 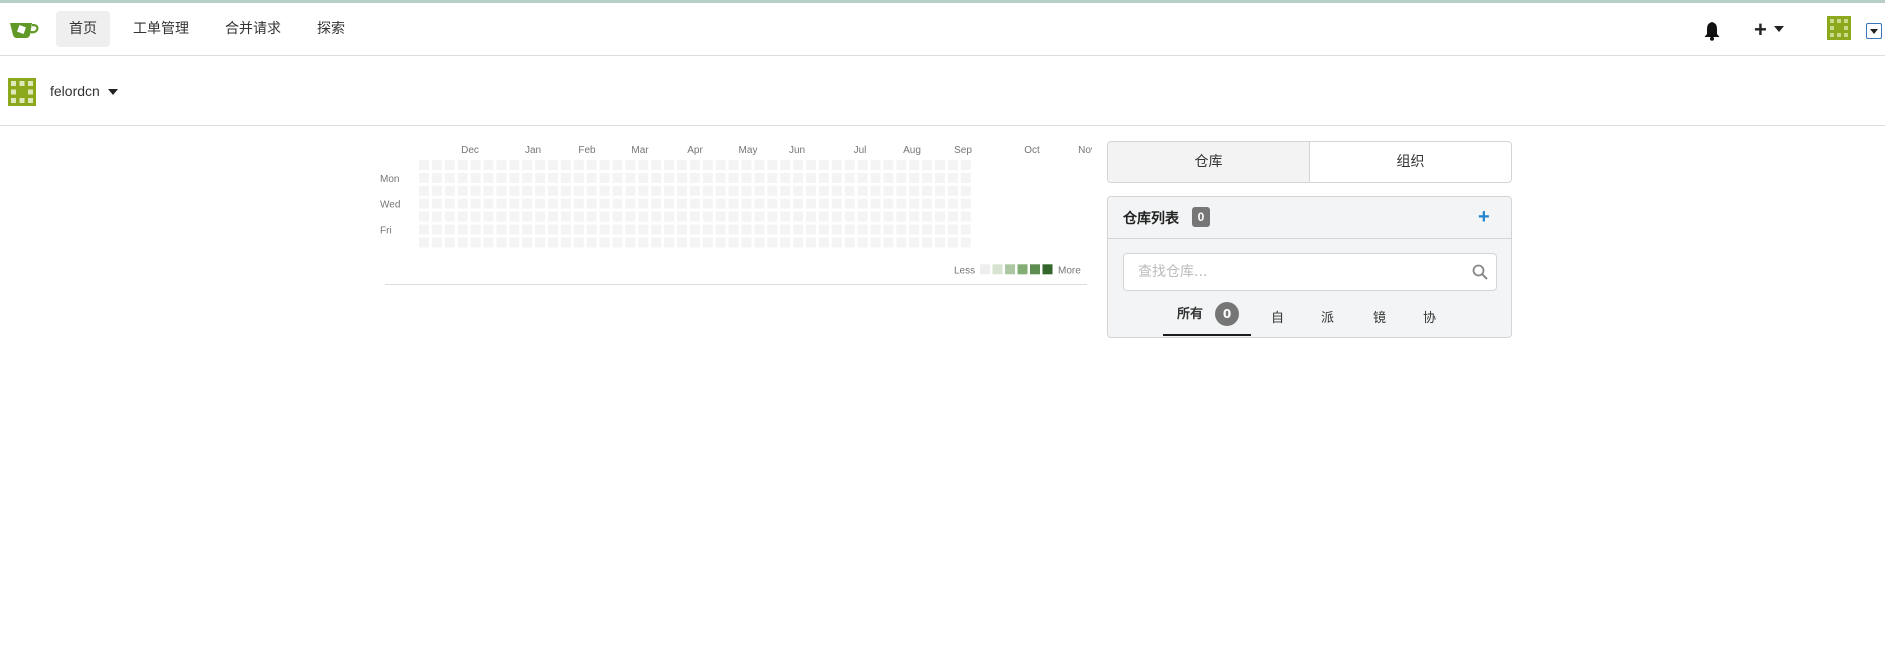 What do you see at coordinates (1874, 31) in the screenshot?
I see `user-menu-dropdown-icon` at bounding box center [1874, 31].